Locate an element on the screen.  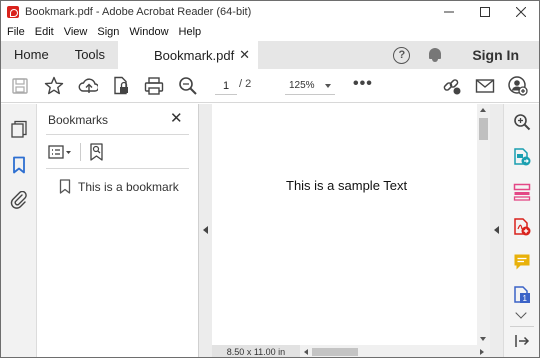
pages-icon is located at coordinates (19, 129).